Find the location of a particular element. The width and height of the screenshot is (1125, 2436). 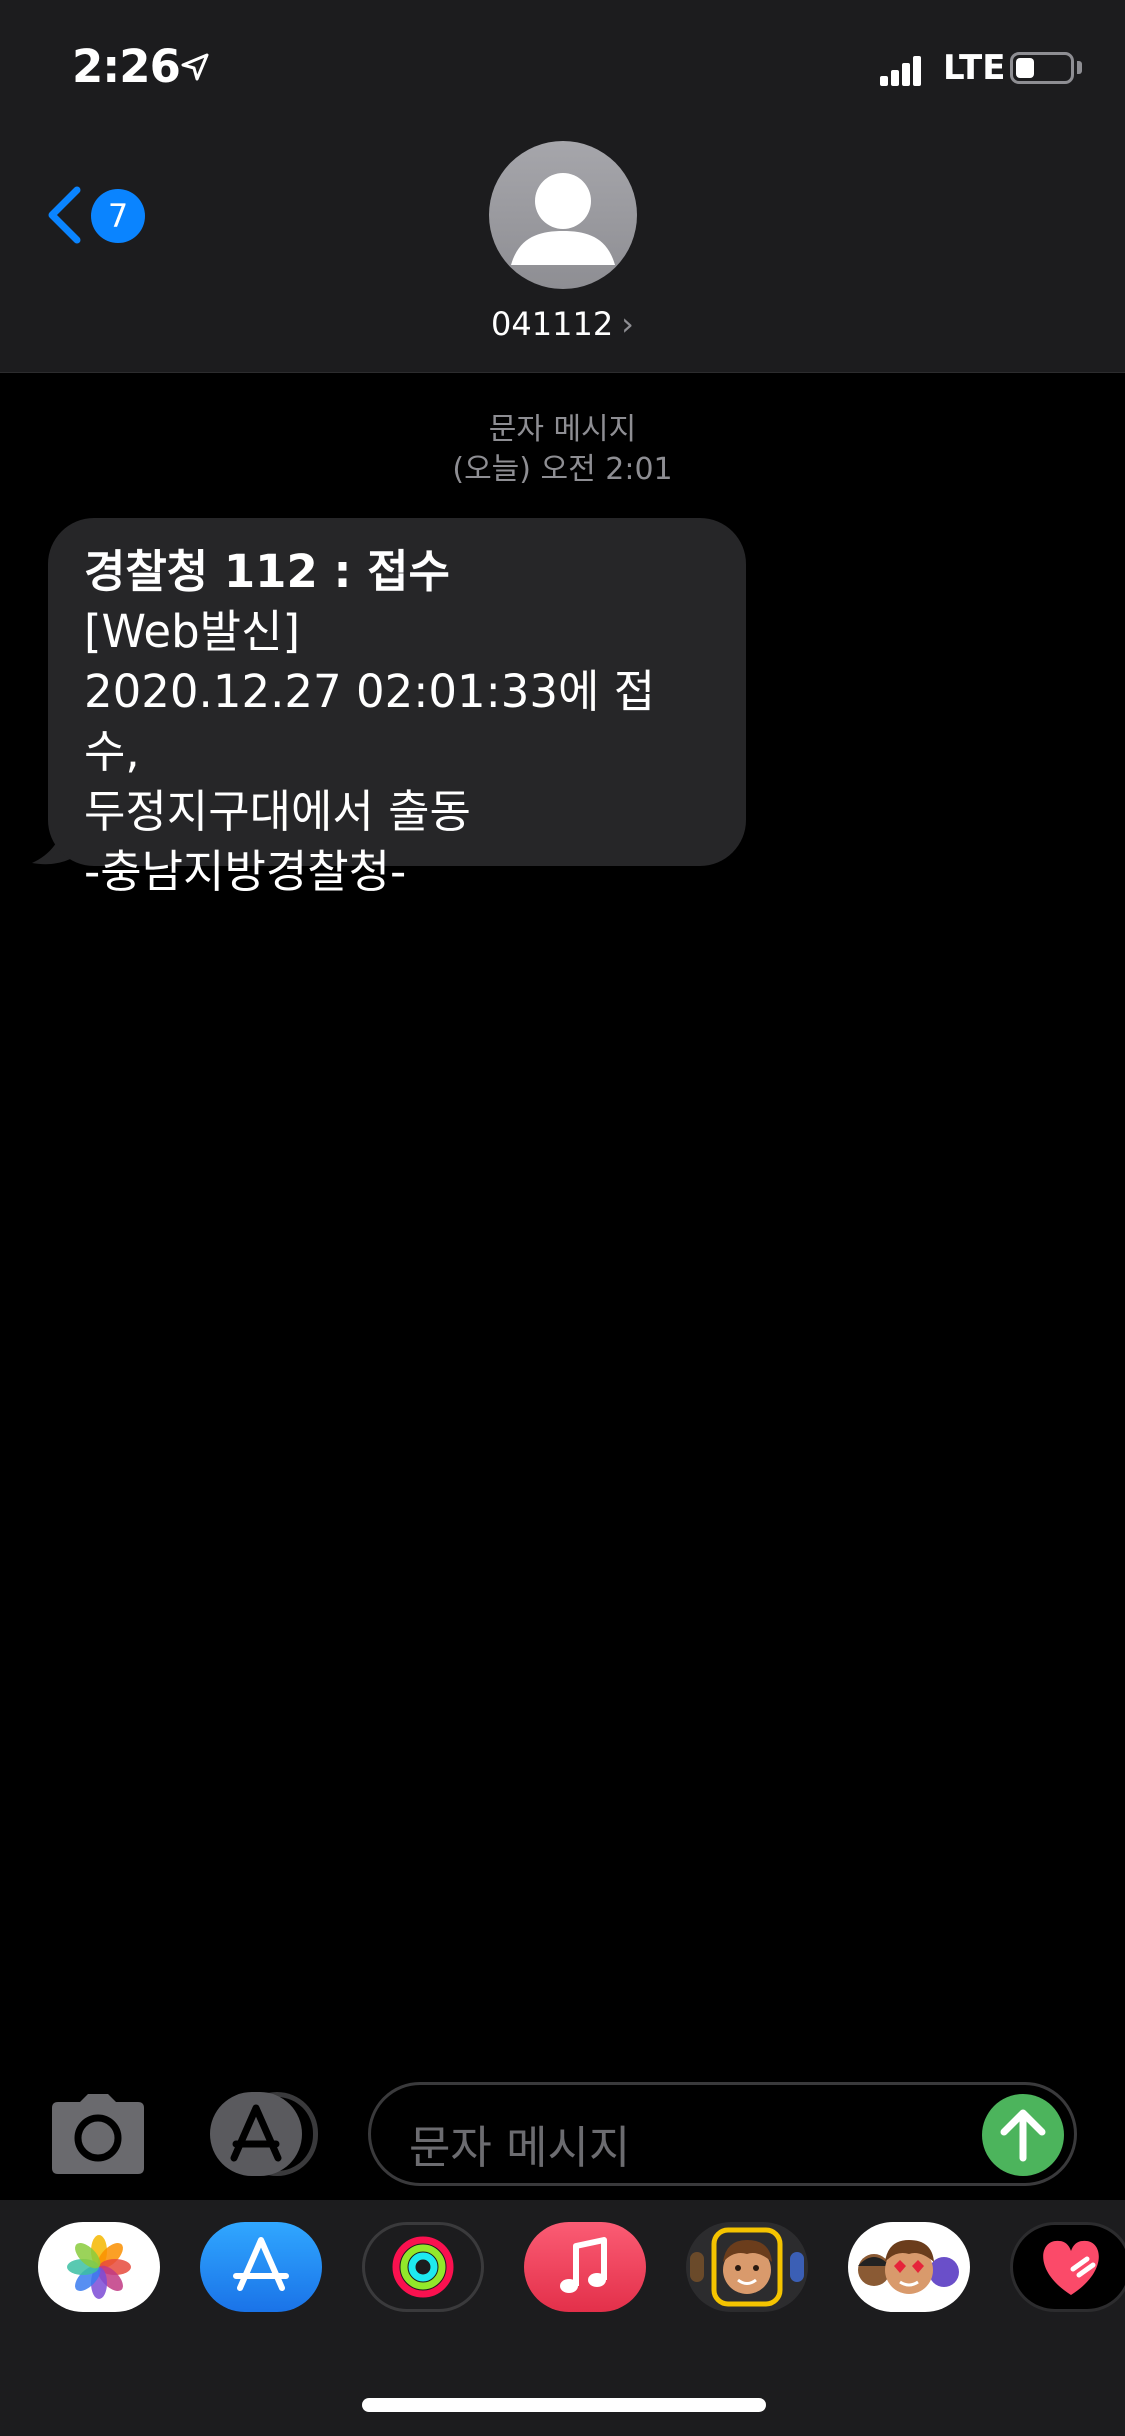

message-line: 2020.12.27 02:01:33에 접수, is located at coordinates (370, 721).